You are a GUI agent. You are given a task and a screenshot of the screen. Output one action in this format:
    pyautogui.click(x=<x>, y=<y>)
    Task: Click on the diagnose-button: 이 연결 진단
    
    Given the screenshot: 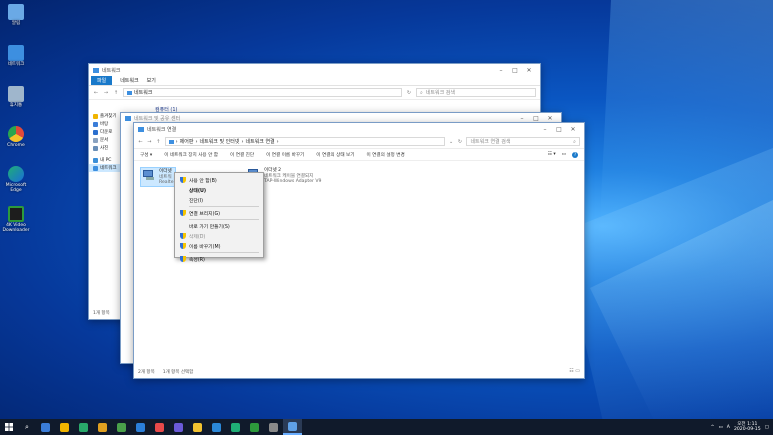 What is the action you would take?
    pyautogui.click(x=242, y=155)
    